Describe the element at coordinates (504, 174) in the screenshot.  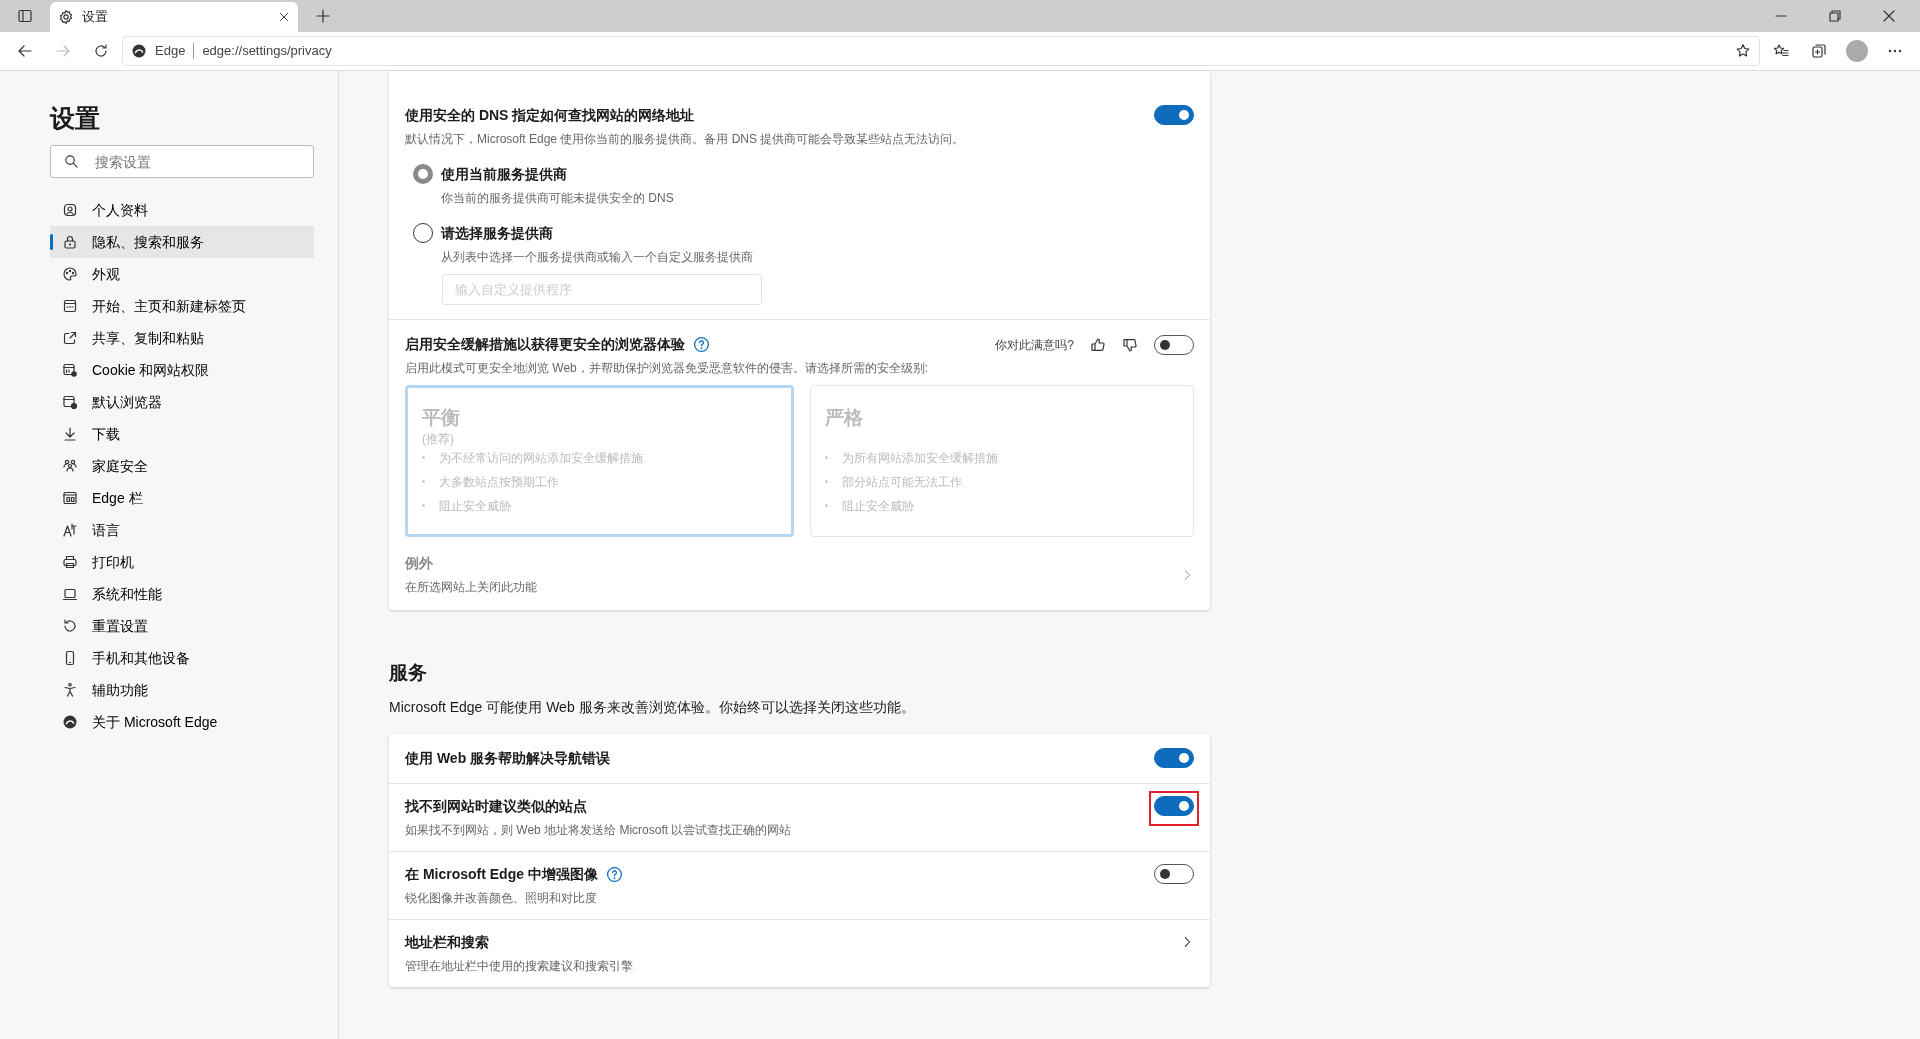
I see `option-label: 使用当前服务提供商` at that location.